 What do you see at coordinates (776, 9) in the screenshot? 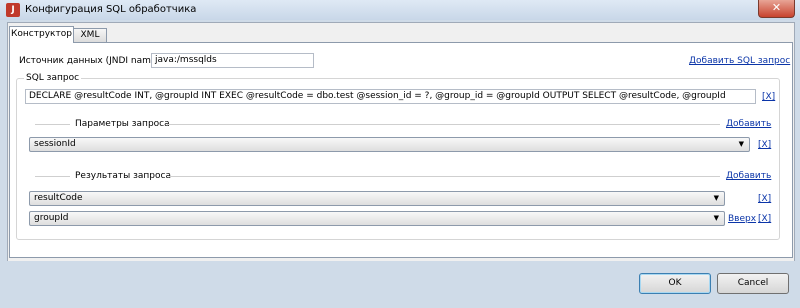
I see `close-button: ✕` at bounding box center [776, 9].